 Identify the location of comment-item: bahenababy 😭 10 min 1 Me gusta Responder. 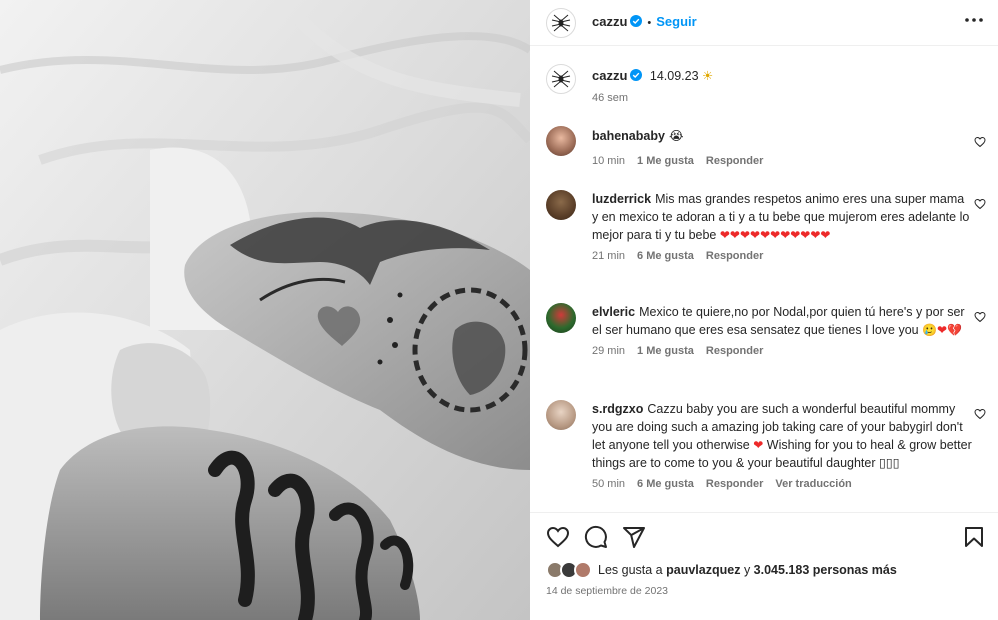
(766, 146).